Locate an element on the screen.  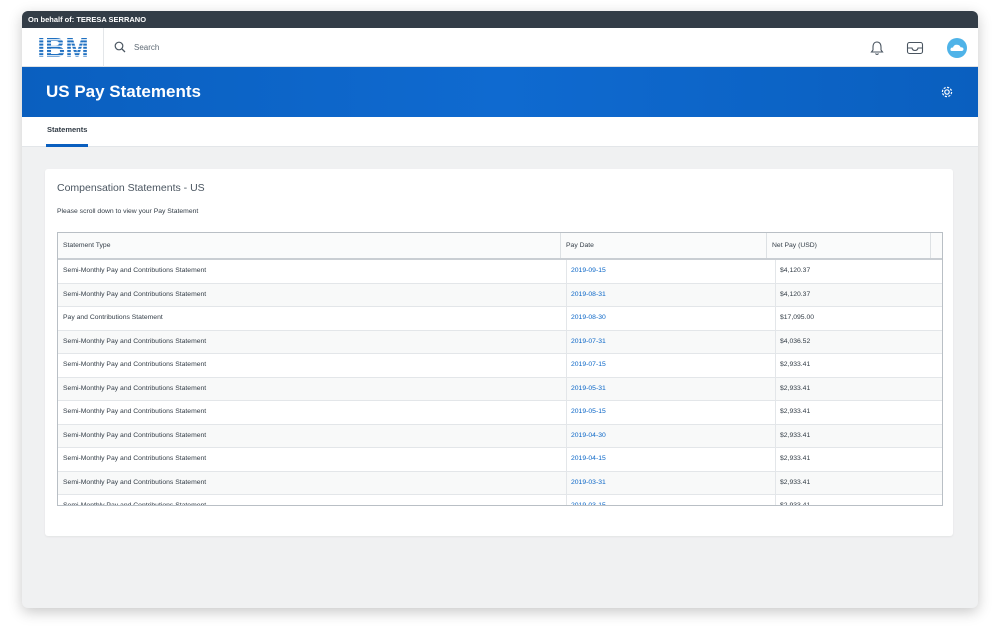
pay-date-link: 2019-08-30 is located at coordinates (671, 318).